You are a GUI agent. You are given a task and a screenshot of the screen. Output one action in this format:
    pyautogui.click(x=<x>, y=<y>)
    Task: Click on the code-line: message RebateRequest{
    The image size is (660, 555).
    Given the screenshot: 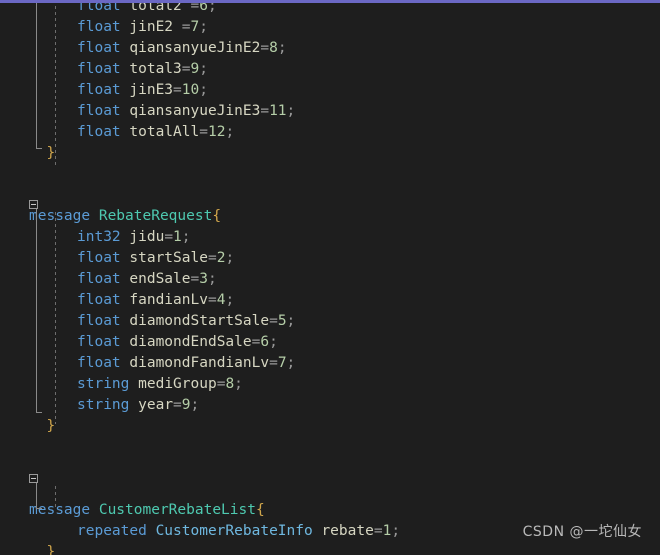 What is the action you would take?
    pyautogui.click(x=110, y=216)
    